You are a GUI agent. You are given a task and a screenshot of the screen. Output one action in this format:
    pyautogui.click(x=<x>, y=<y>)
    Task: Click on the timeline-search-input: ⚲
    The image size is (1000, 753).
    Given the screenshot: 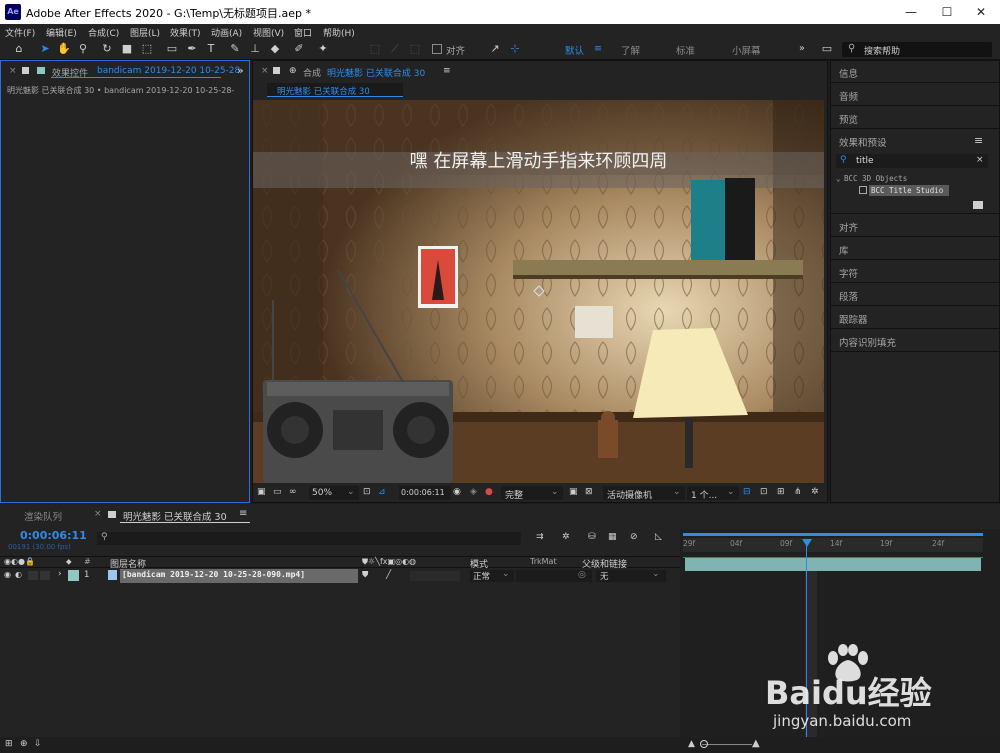 What is the action you would take?
    pyautogui.click(x=309, y=538)
    